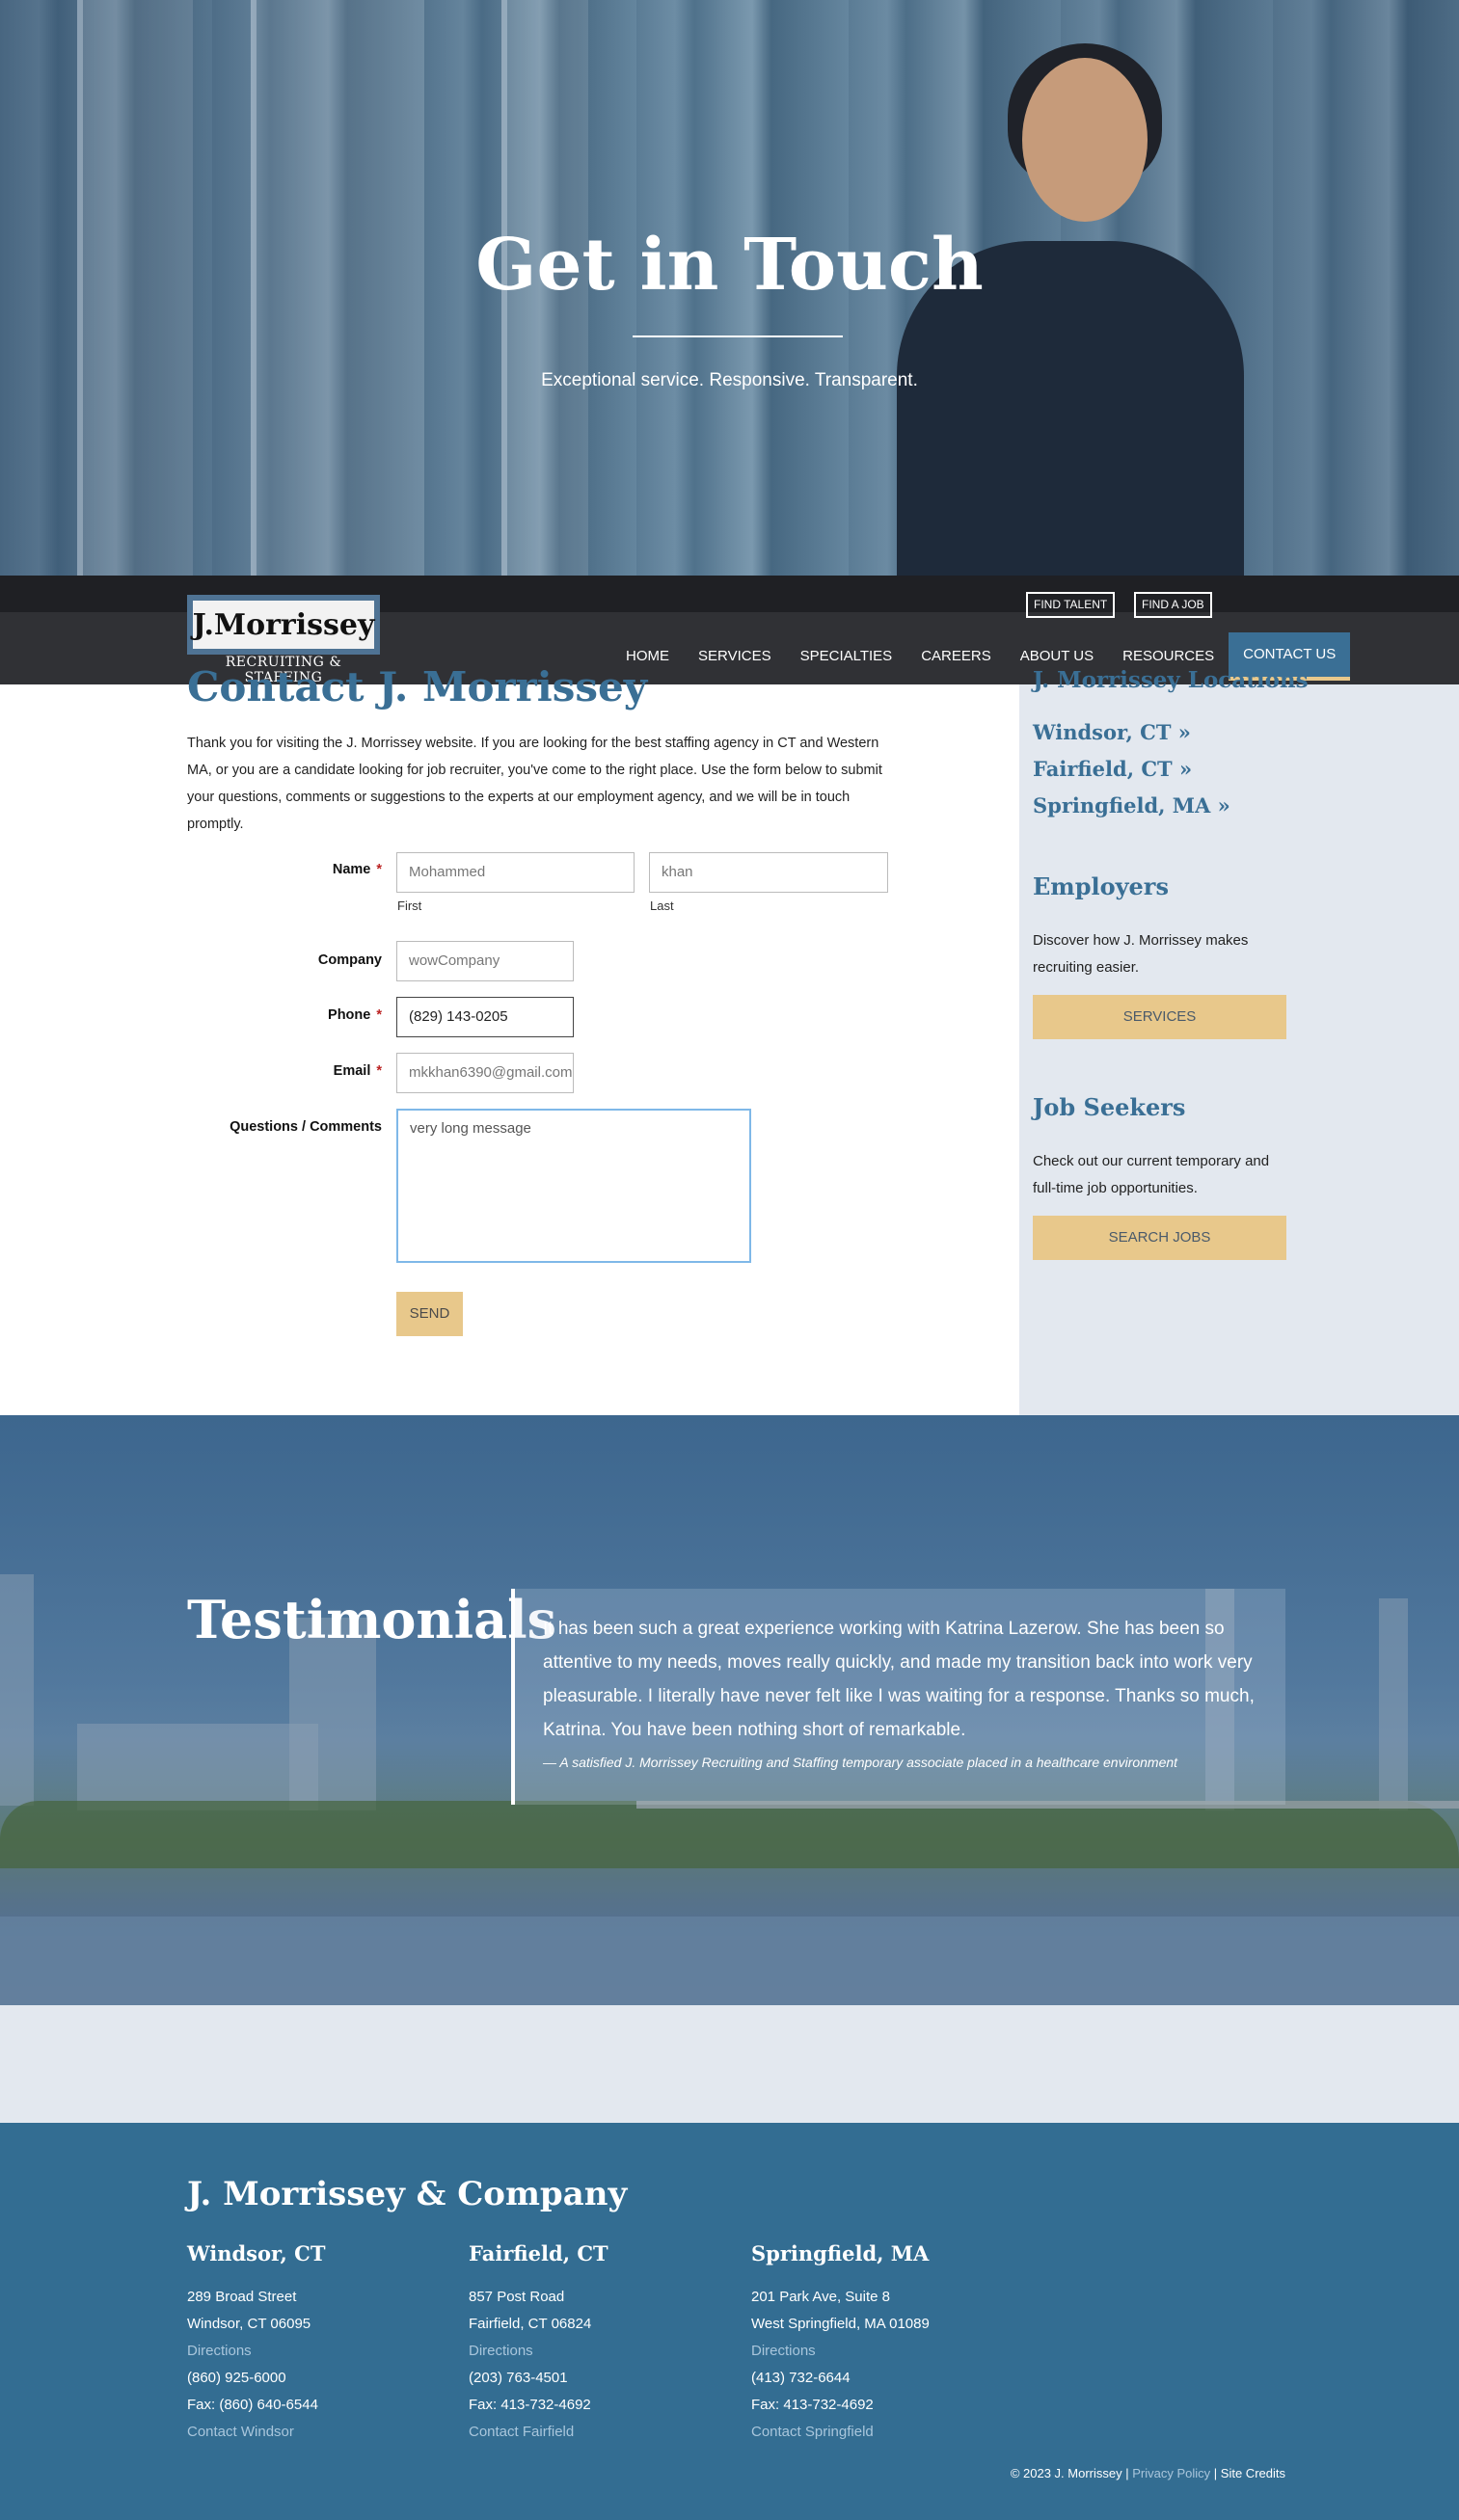 This screenshot has height=2520, width=1459. I want to click on office-fax: Fax: (860) 640-6544, so click(253, 2405).